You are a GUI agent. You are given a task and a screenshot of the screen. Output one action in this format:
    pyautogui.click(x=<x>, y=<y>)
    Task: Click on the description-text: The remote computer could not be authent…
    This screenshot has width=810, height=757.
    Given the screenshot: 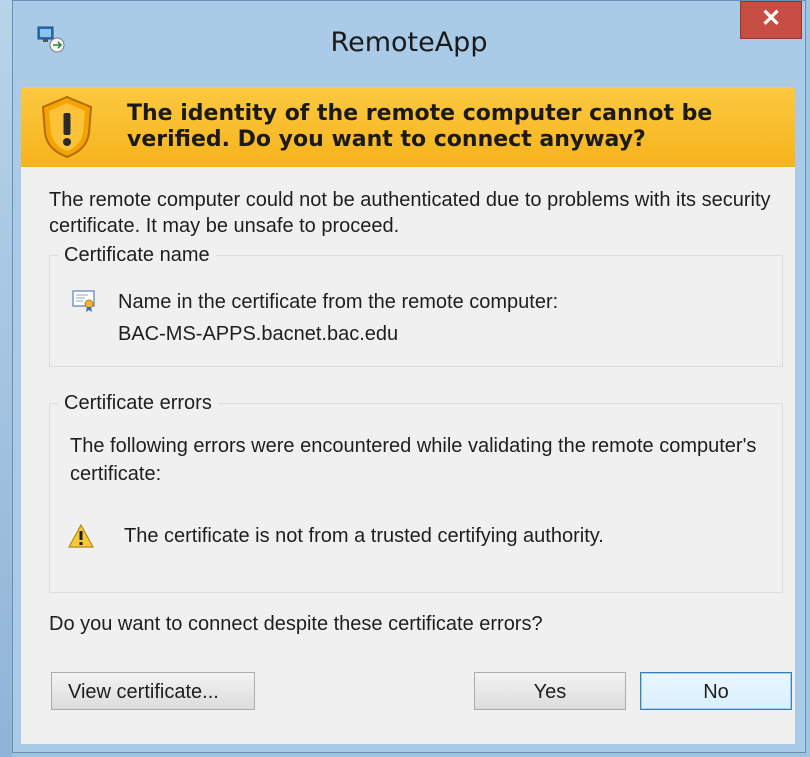 What is the action you would take?
    pyautogui.click(x=410, y=213)
    